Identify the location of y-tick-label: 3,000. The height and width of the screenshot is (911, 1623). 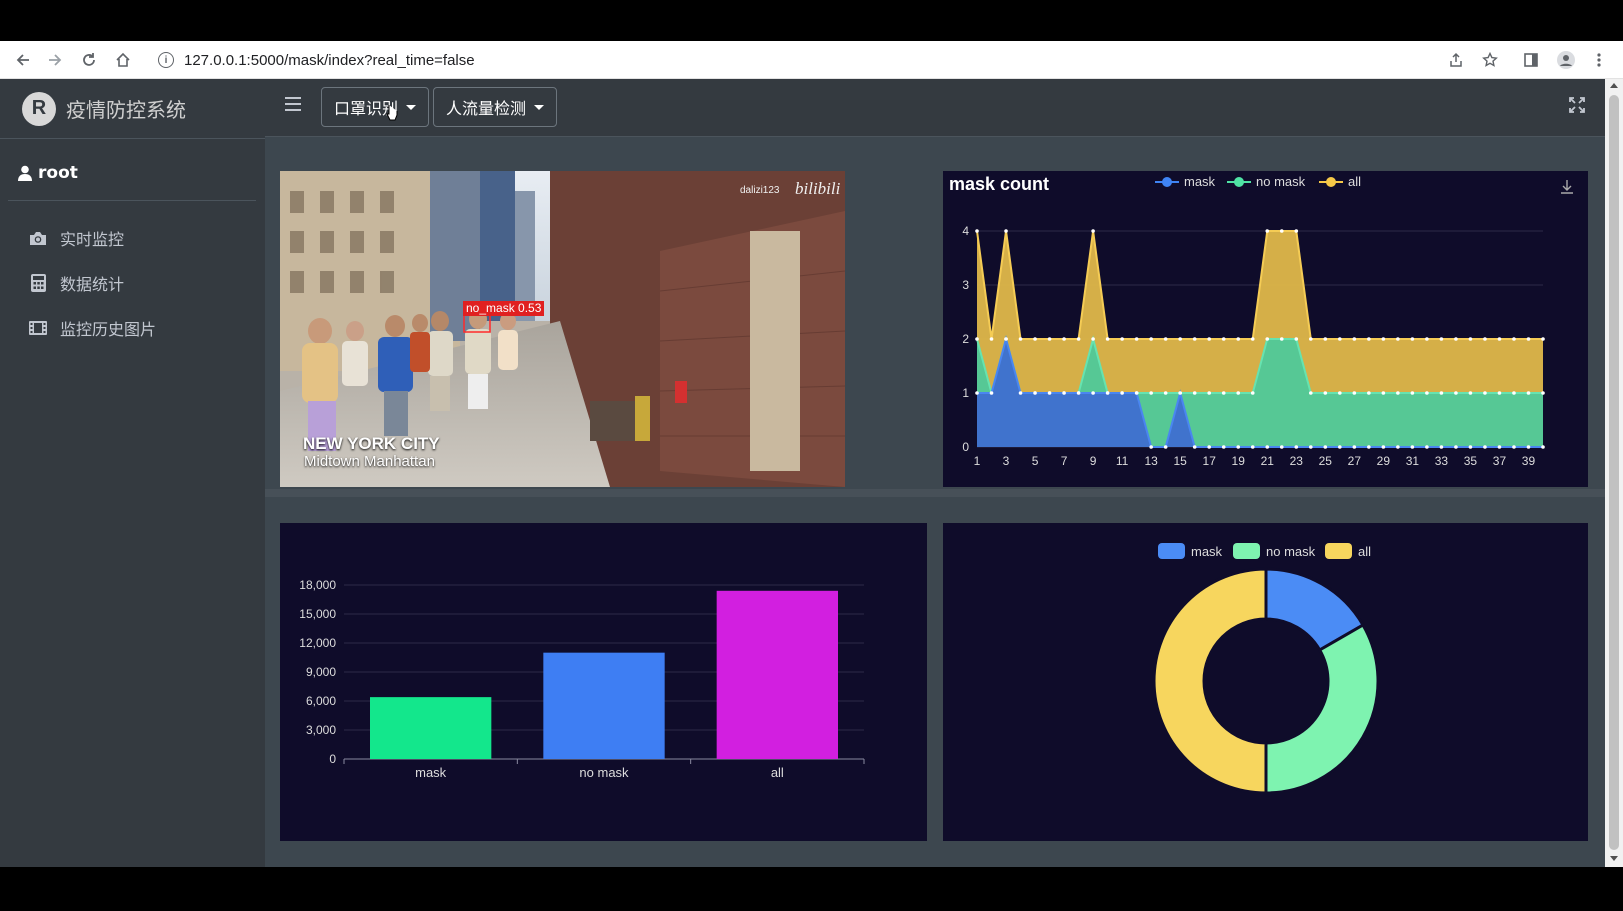
(321, 730).